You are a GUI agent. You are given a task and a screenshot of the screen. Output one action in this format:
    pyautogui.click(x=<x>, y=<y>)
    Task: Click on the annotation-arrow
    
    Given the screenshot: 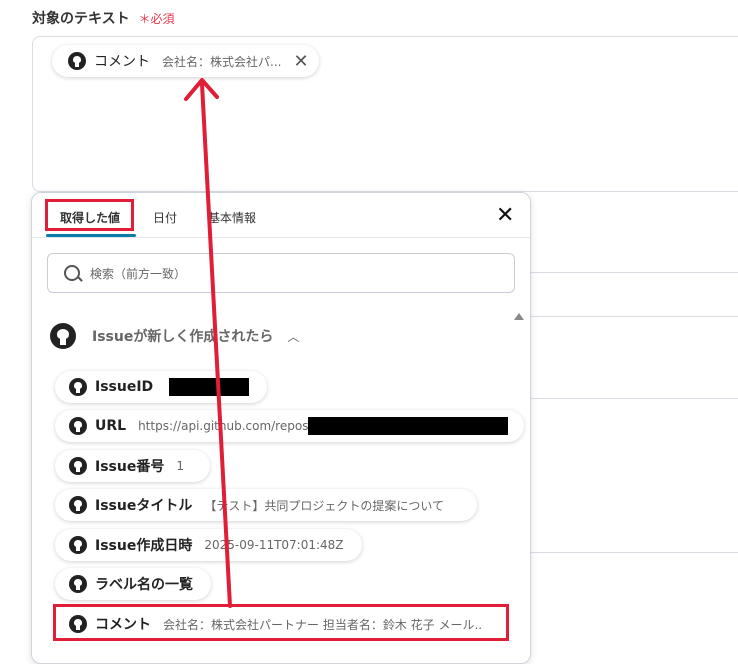 What is the action you would take?
    pyautogui.click(x=208, y=343)
    